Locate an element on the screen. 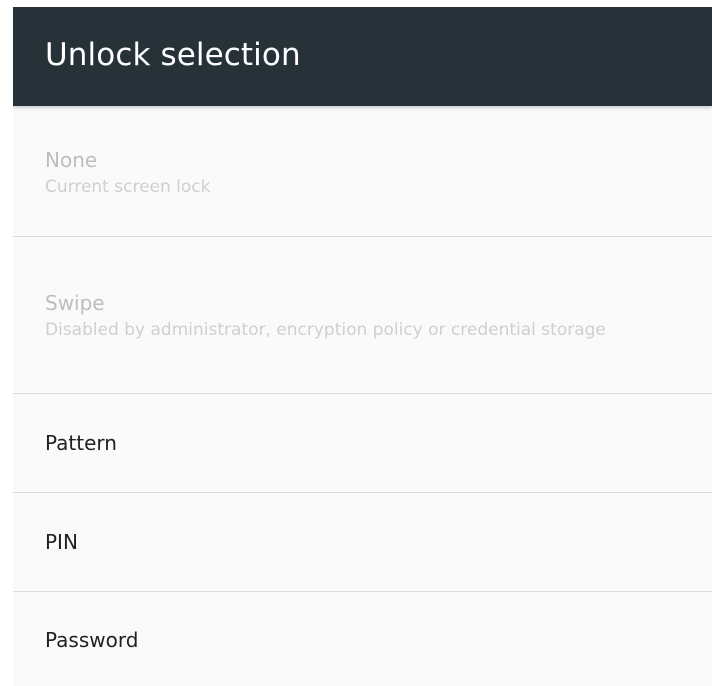 Image resolution: width=712 pixels, height=686 pixels. option-password-title: Password is located at coordinates (92, 639).